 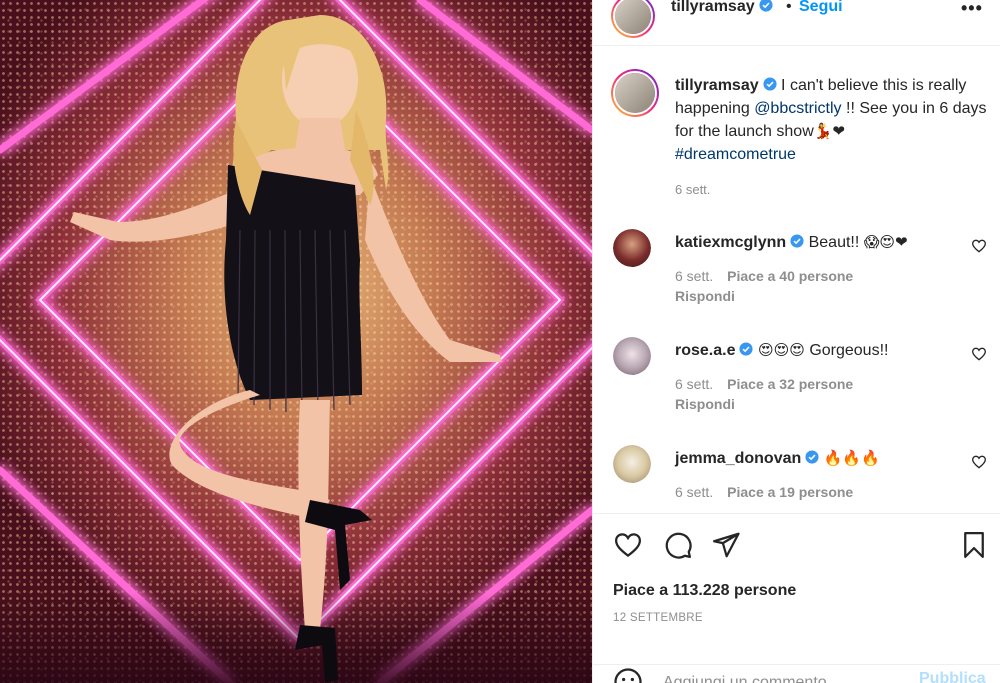 I want to click on more-horizontal-icon: •••, so click(x=973, y=10).